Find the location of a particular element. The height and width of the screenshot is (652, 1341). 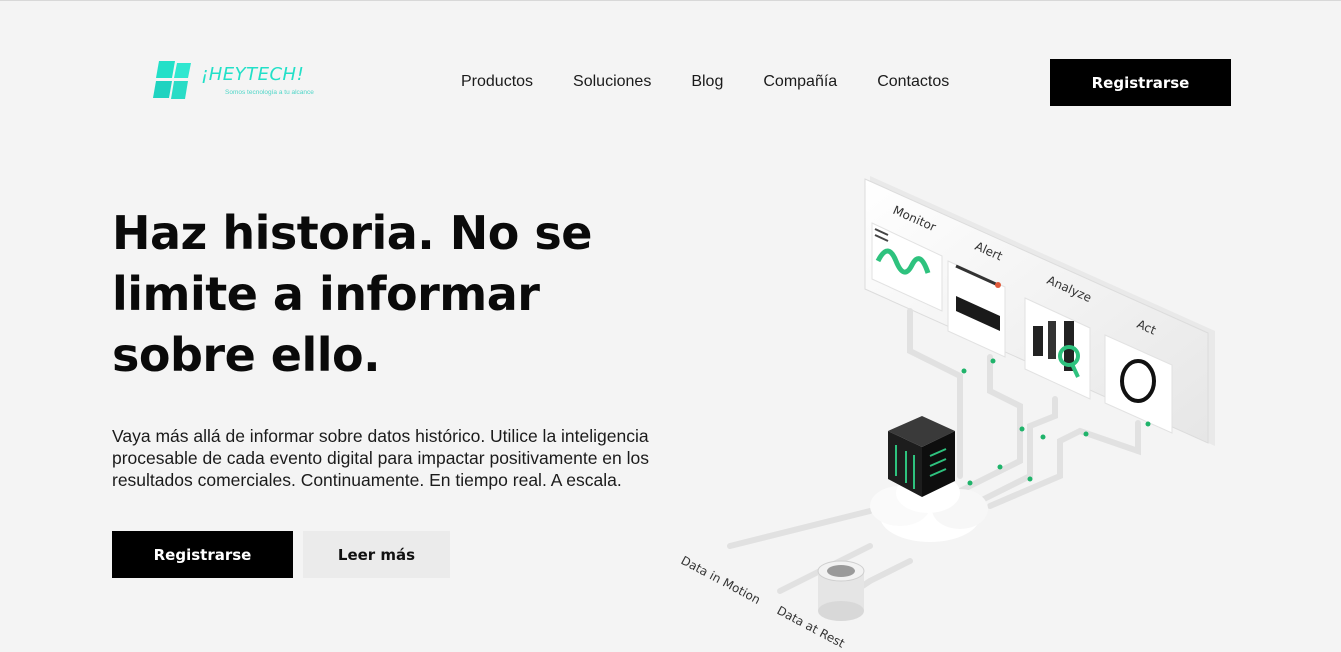

nav-item-soluciones: Soluciones is located at coordinates (612, 82).